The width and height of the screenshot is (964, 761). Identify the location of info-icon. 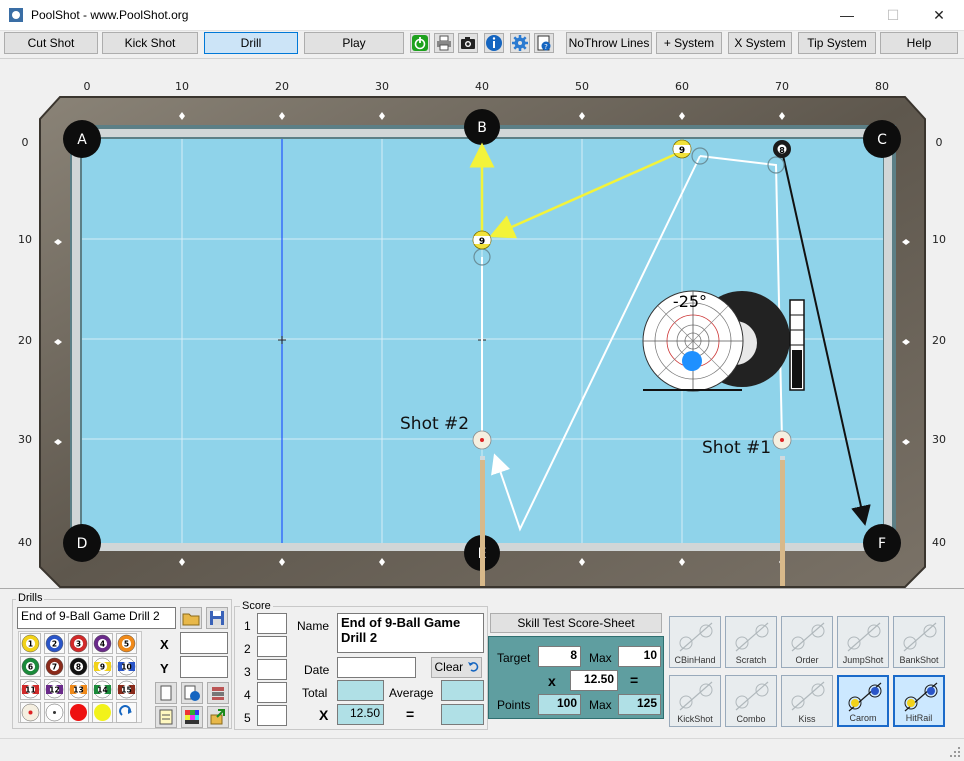
(494, 43).